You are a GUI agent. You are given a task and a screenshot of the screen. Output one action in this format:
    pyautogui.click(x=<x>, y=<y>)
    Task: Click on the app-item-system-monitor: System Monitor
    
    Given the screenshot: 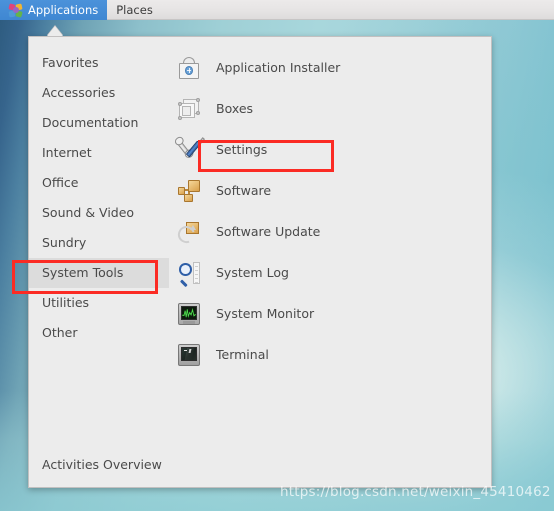 What is the action you would take?
    pyautogui.click(x=322, y=313)
    